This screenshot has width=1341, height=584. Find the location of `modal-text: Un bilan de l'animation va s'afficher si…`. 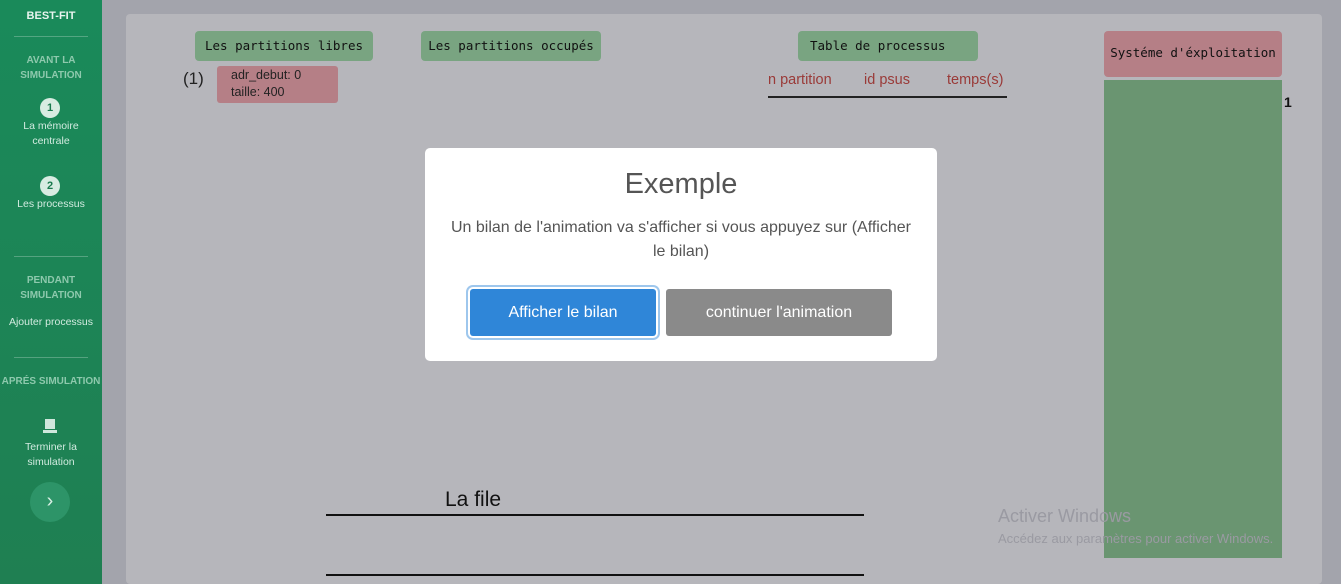

modal-text: Un bilan de l'animation va s'afficher si… is located at coordinates (681, 239).